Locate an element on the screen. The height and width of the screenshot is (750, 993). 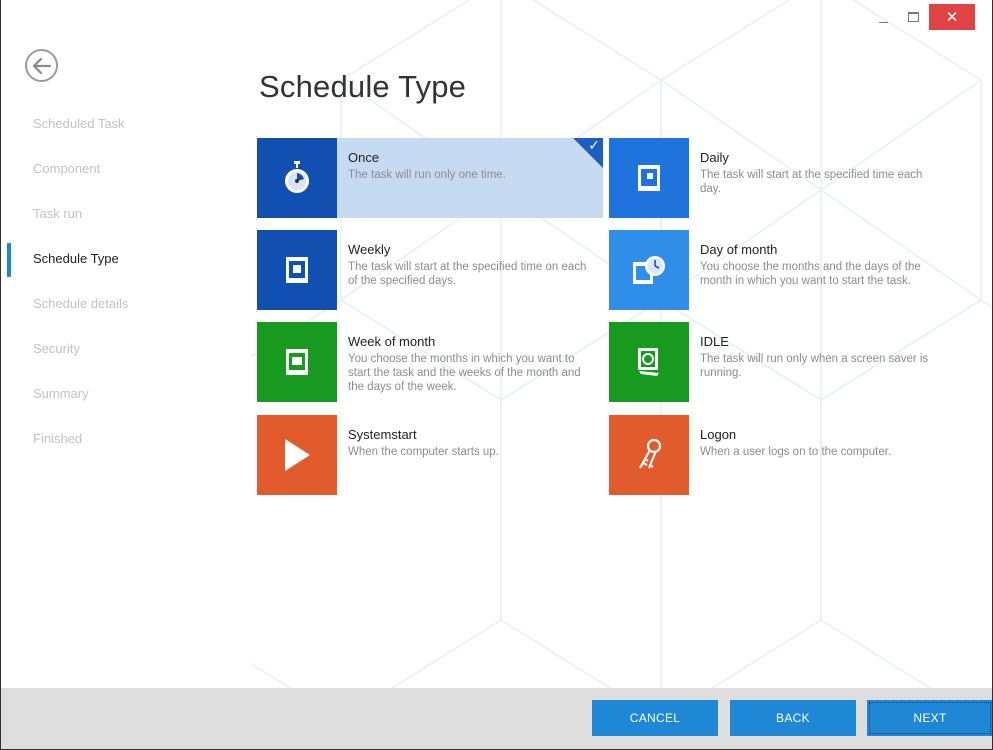
calendar-week-icon is located at coordinates (297, 270).